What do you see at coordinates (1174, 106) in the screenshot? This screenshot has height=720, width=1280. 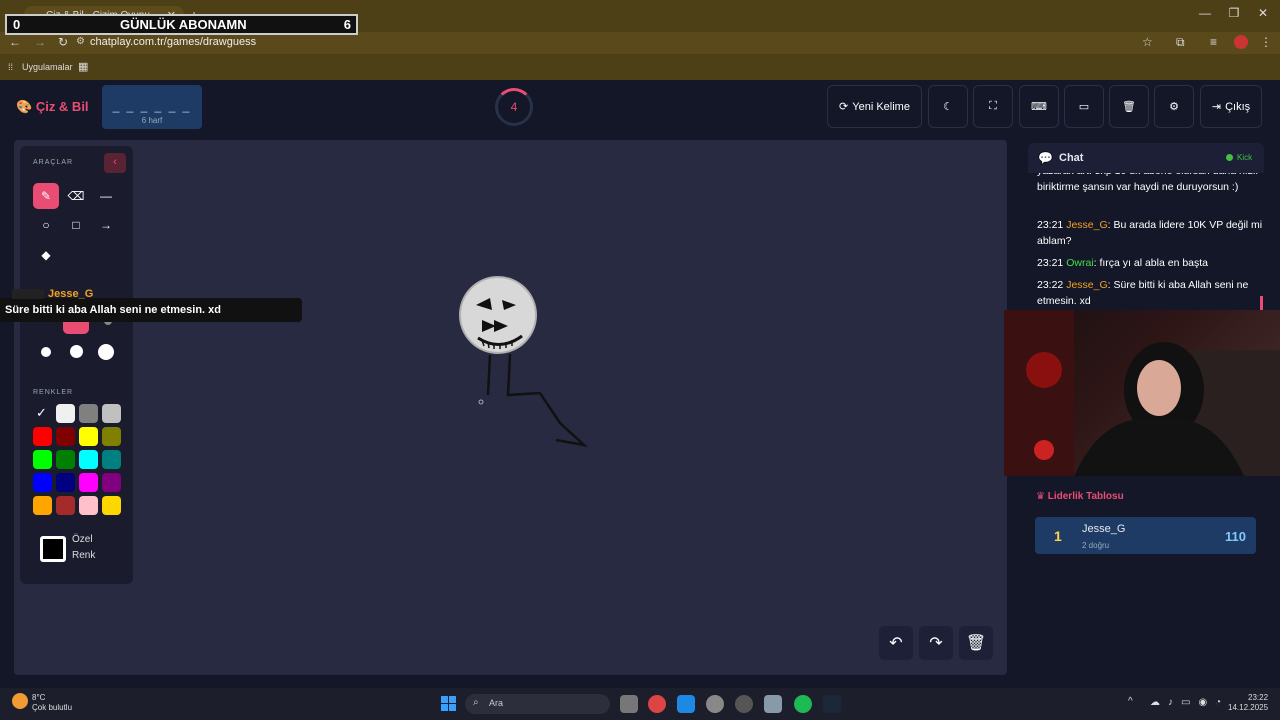 I see `settings-button: ⚙` at bounding box center [1174, 106].